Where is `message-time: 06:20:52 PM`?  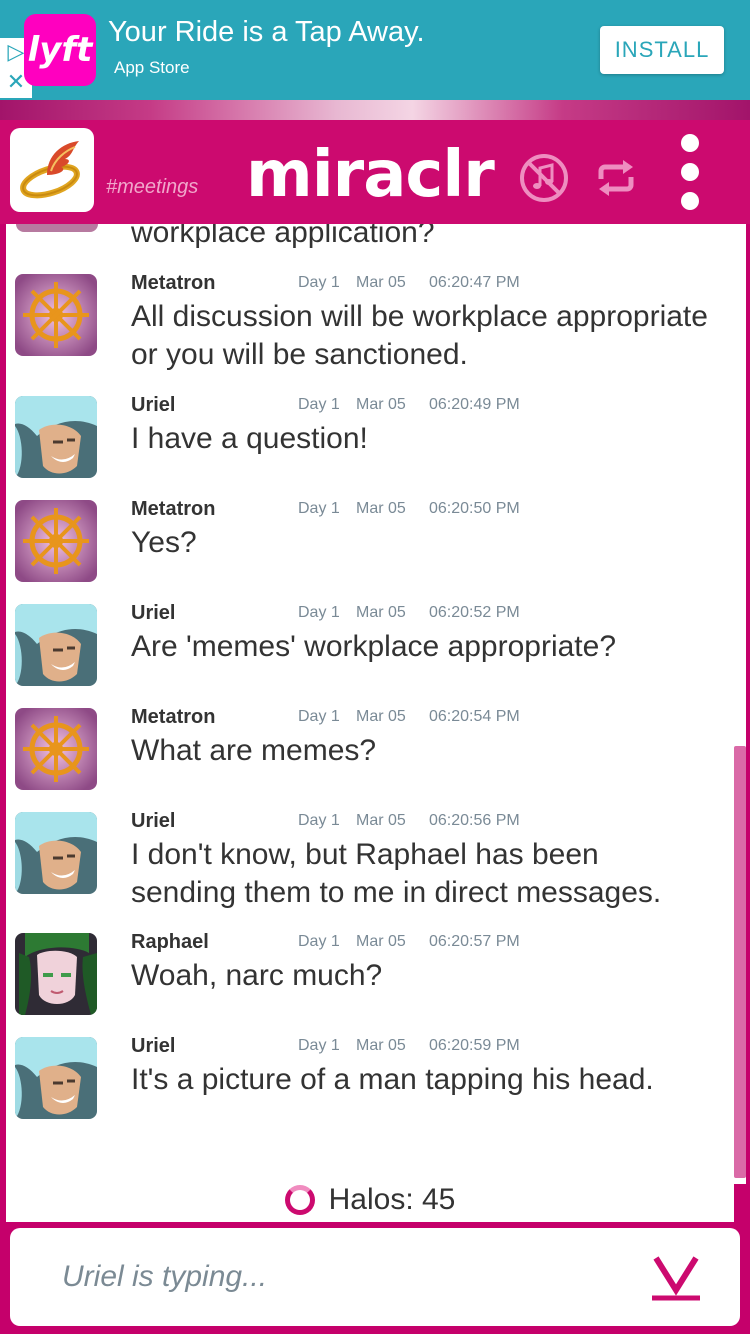
message-time: 06:20:52 PM is located at coordinates (474, 612).